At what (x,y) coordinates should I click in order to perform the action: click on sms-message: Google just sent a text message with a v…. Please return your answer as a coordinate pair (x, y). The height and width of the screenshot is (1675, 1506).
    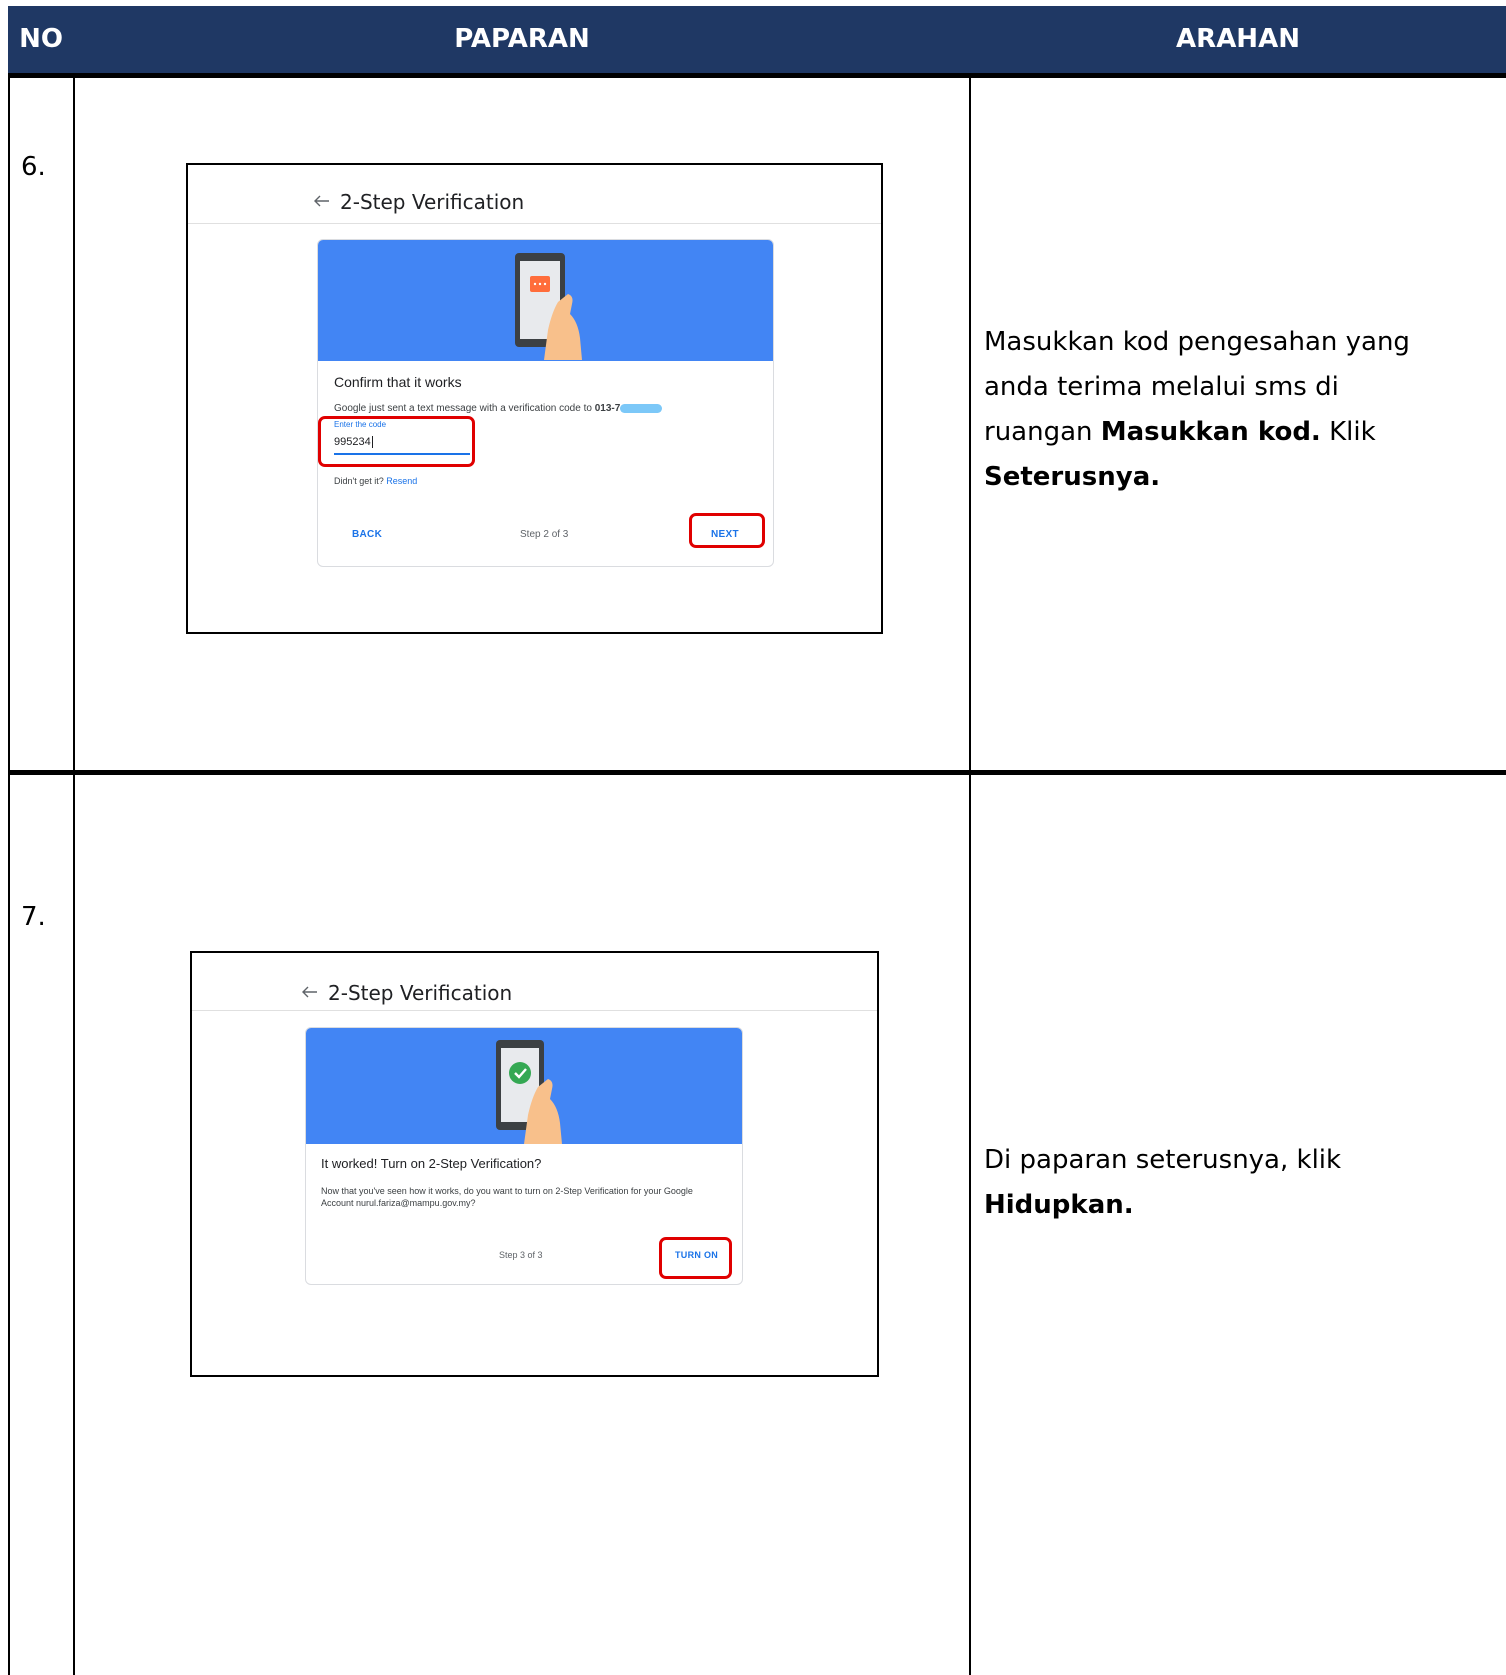
    Looking at the image, I should click on (477, 408).